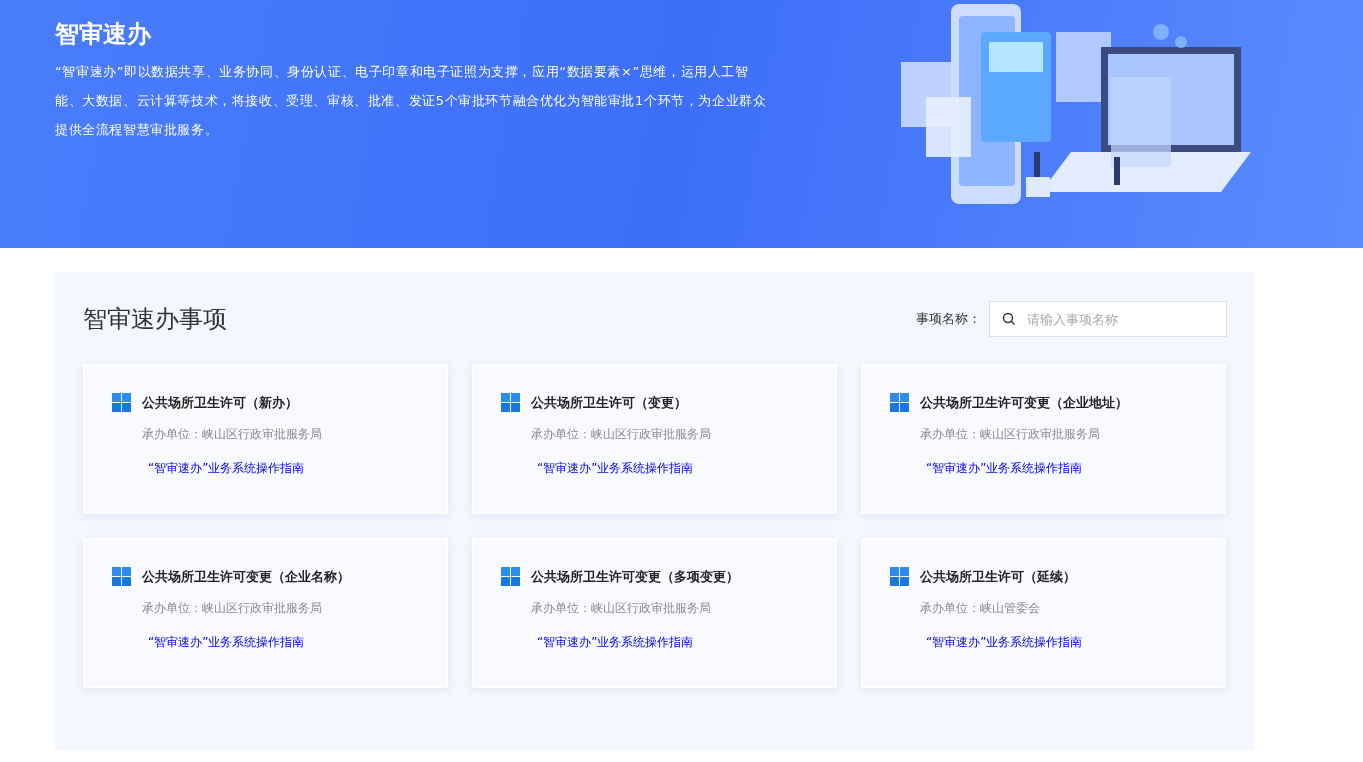 The height and width of the screenshot is (762, 1363). I want to click on item-title: 公共场所卫生许可（延续）, so click(998, 576).